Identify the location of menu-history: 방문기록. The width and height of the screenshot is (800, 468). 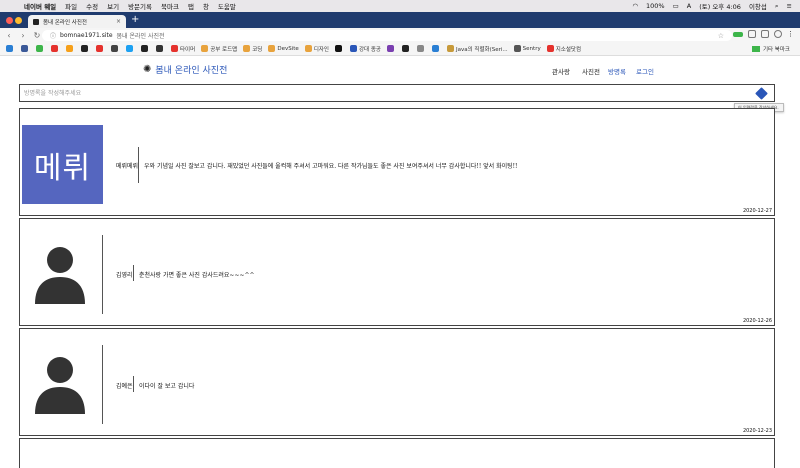
(140, 6).